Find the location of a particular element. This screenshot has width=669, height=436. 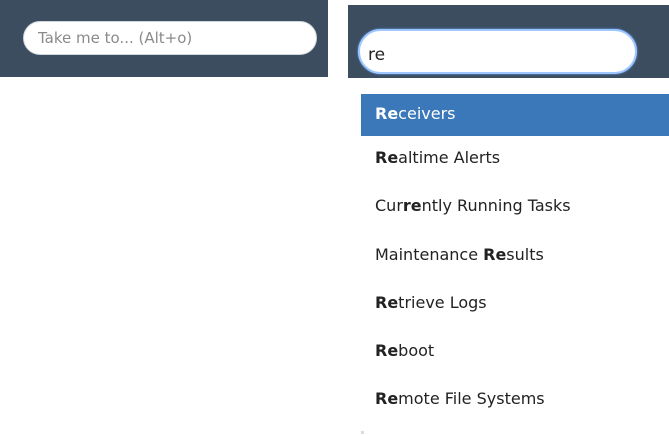

suggestion-match: re is located at coordinates (412, 206).